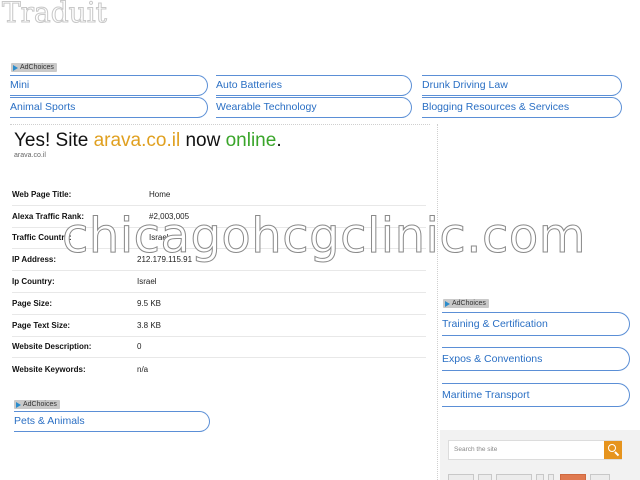 This screenshot has width=640, height=480. Describe the element at coordinates (219, 304) in the screenshot. I see `table-row: Page Size: 9.5 KB` at that location.